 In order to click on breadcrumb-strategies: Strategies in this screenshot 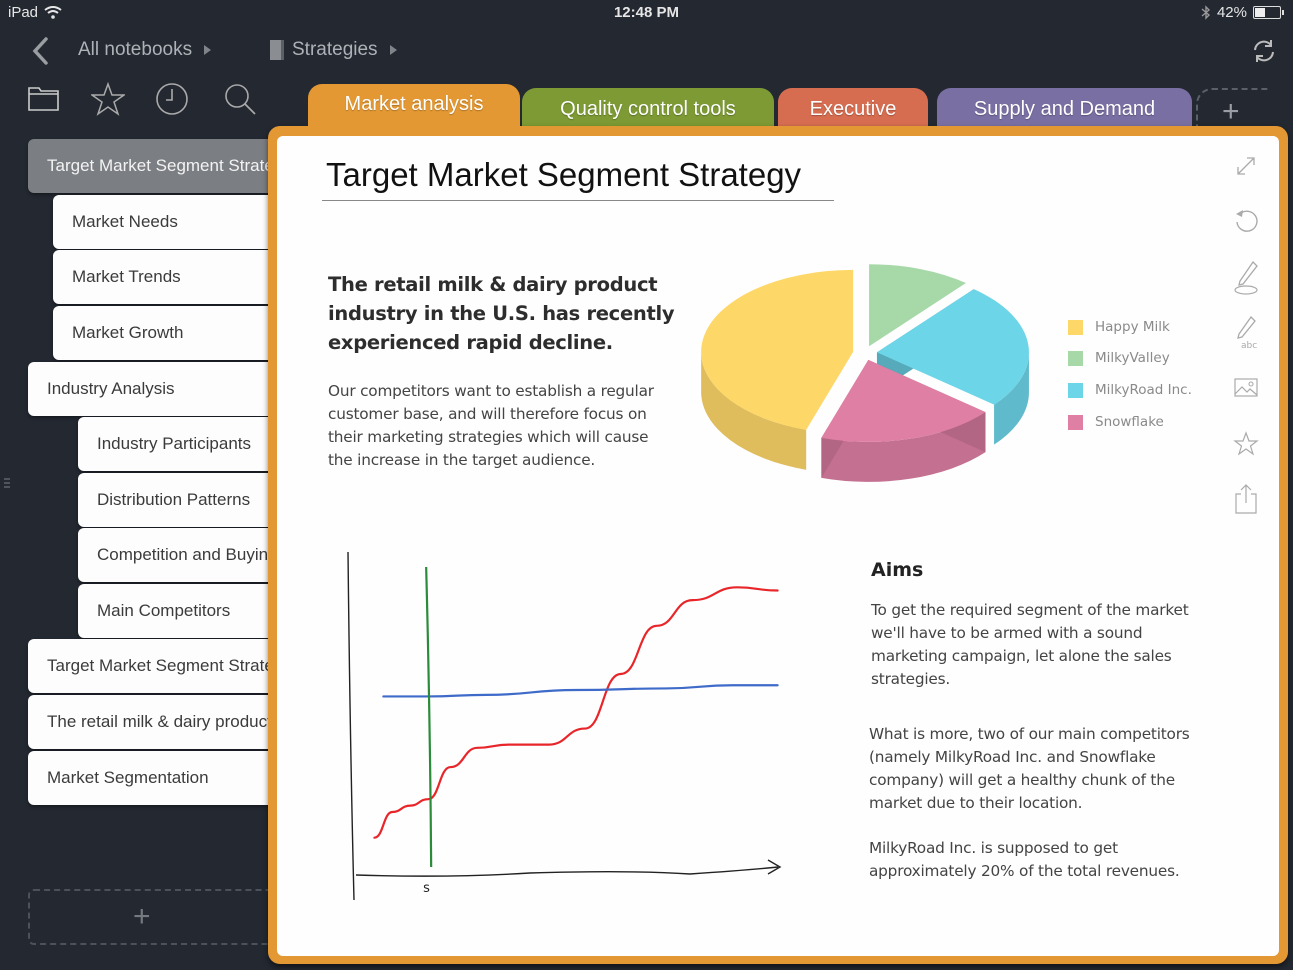, I will do `click(333, 50)`.